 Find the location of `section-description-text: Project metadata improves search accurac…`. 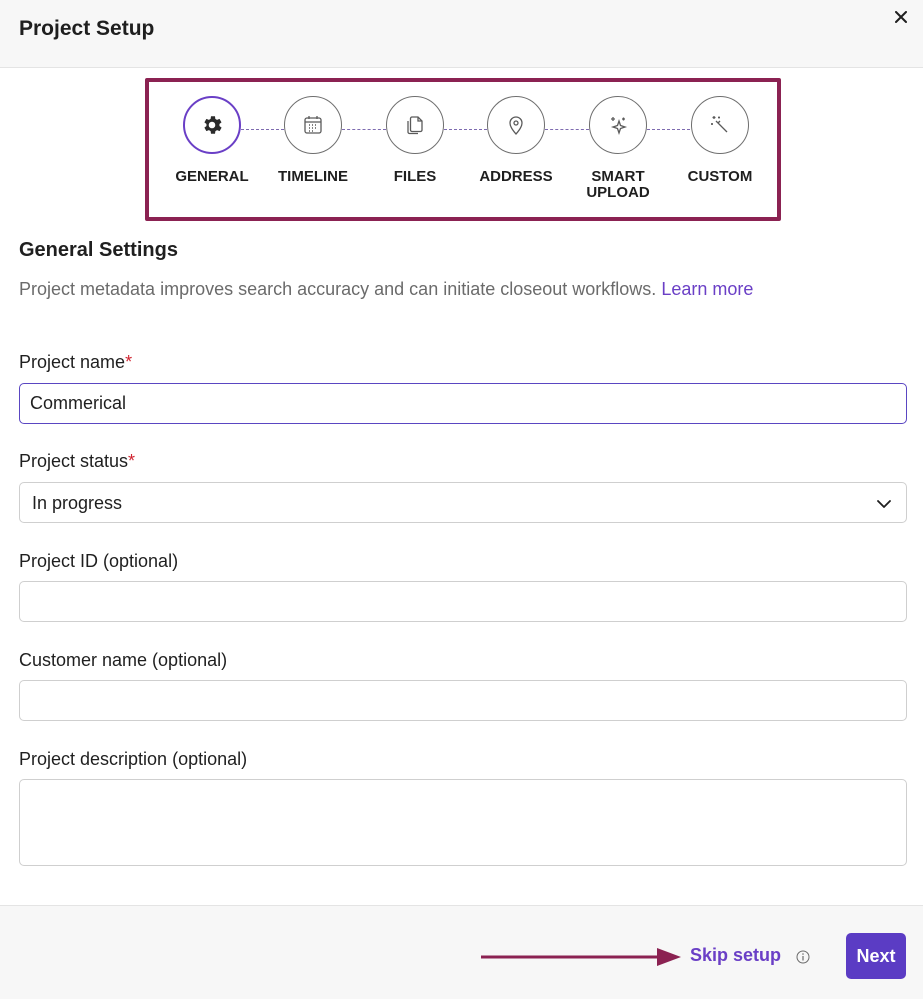

section-description-text: Project metadata improves search accurac… is located at coordinates (338, 289).